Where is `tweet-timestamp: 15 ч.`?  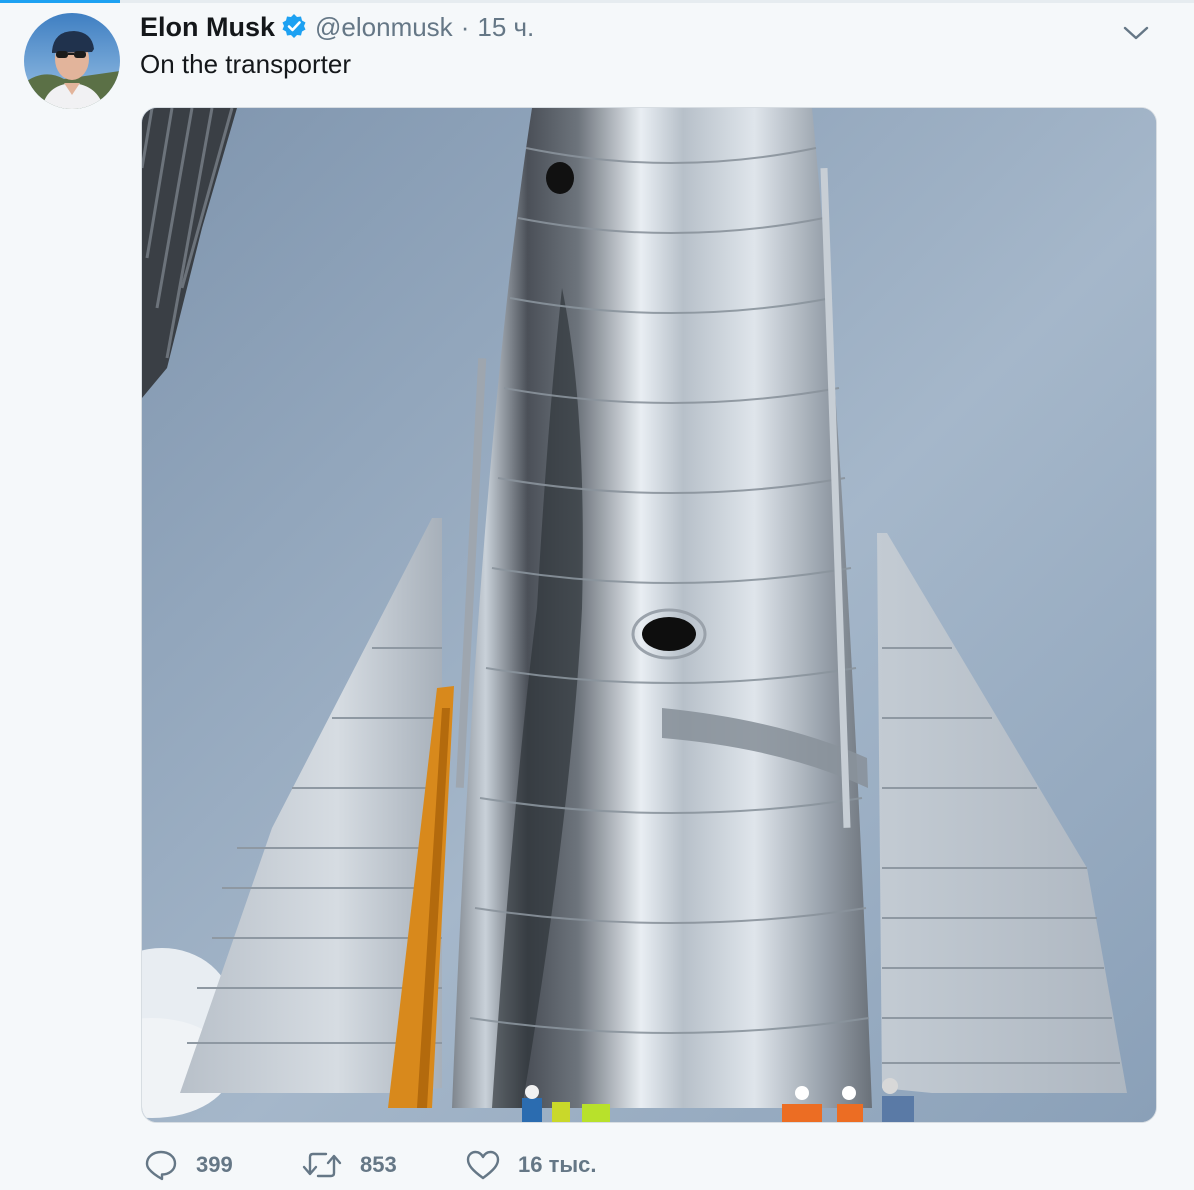
tweet-timestamp: 15 ч. is located at coordinates (505, 27).